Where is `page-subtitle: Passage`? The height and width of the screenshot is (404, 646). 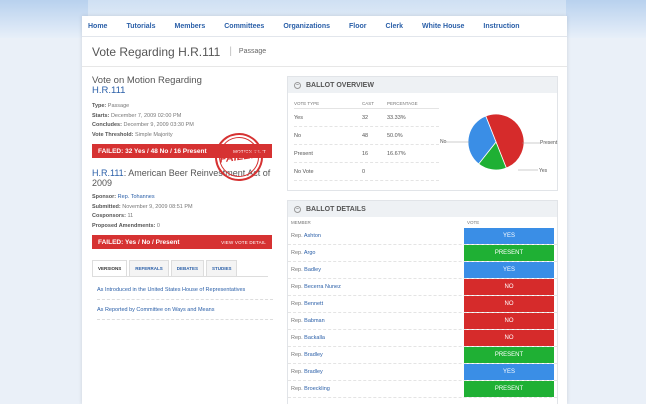 page-subtitle: Passage is located at coordinates (252, 51).